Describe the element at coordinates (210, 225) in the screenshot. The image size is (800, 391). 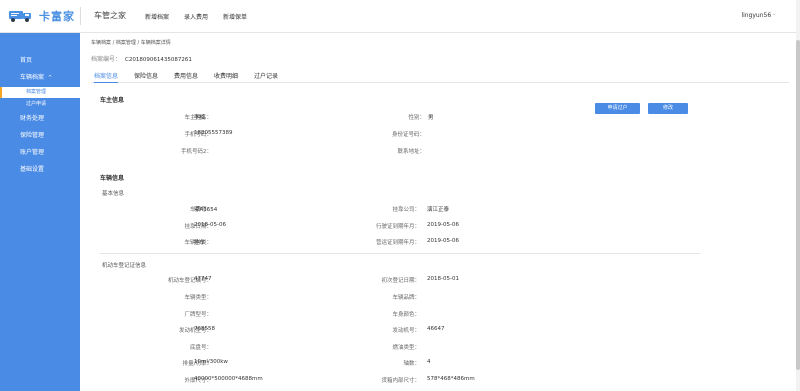
I see `reg-date-value: 2018-05-06` at that location.